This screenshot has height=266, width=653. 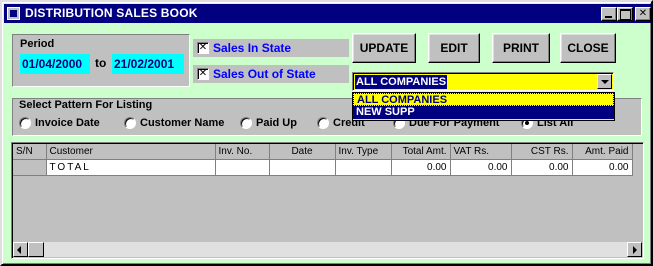 What do you see at coordinates (36, 249) in the screenshot?
I see `scrollbar-thumb` at bounding box center [36, 249].